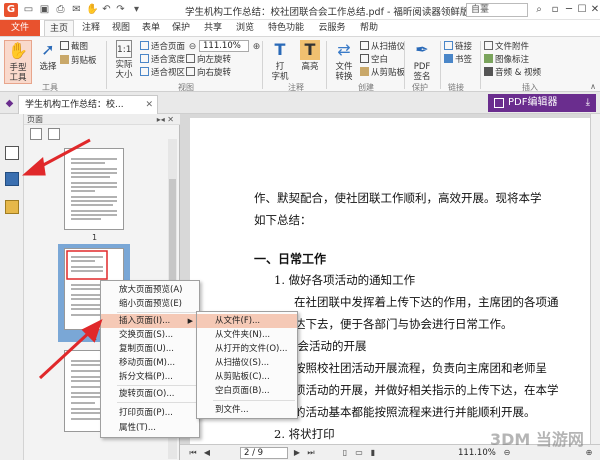  I want to click on pdf-sign-button: ✒ PDF 签名, so click(422, 62).